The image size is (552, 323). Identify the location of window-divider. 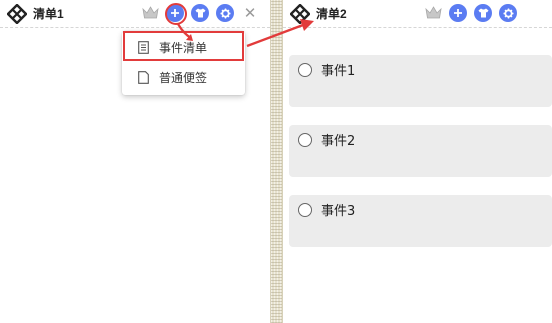
(276, 161).